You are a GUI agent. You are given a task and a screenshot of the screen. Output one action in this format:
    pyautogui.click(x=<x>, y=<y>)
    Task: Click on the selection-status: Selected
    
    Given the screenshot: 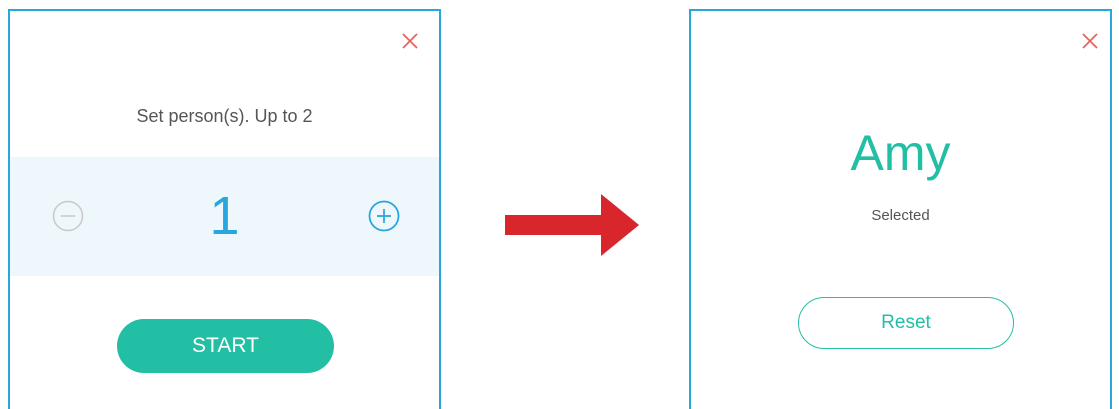 What is the action you would take?
    pyautogui.click(x=900, y=215)
    